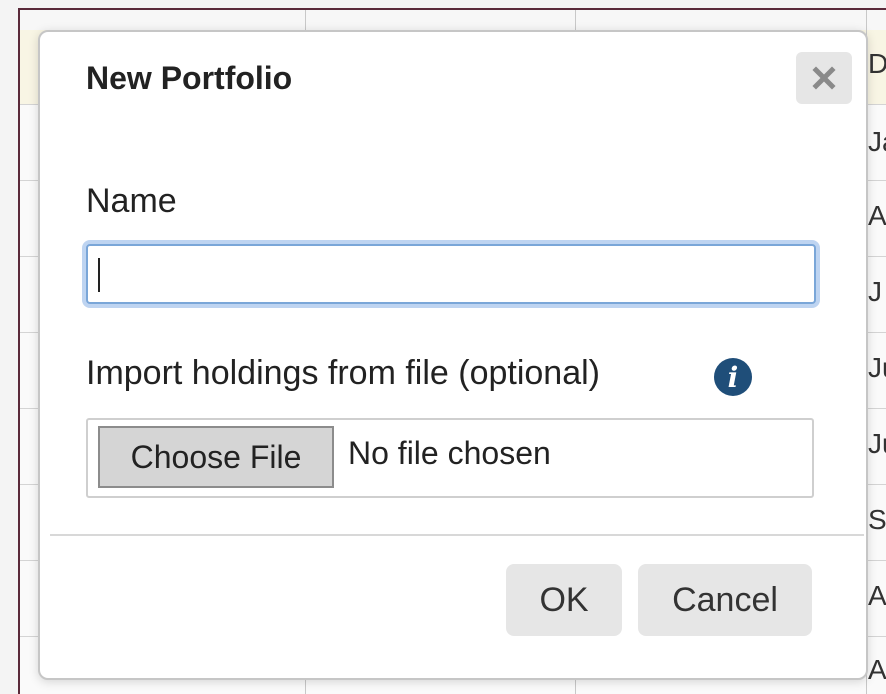 This screenshot has width=886, height=694. I want to click on info-icon-glyph: i, so click(733, 377).